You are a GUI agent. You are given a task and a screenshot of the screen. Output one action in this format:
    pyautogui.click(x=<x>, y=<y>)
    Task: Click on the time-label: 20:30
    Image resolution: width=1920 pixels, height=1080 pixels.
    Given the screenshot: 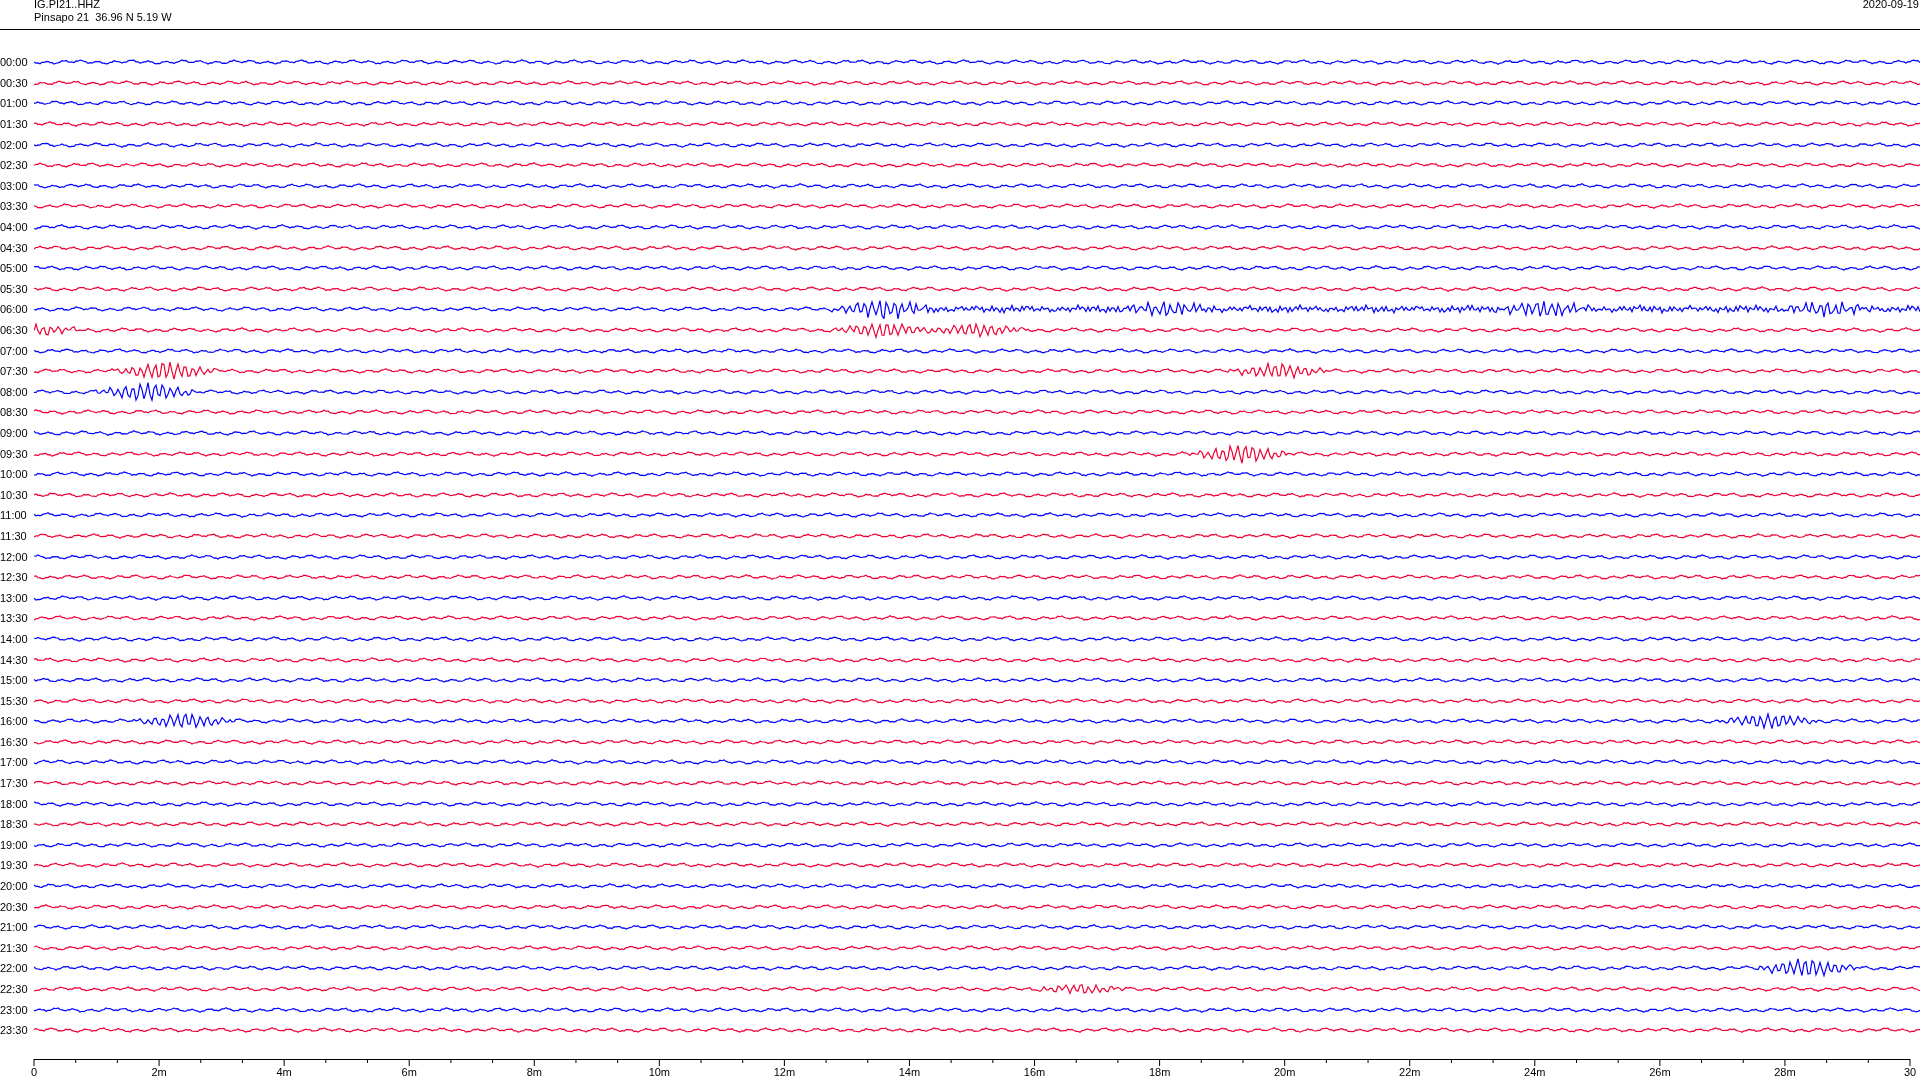 What is the action you would take?
    pyautogui.click(x=14, y=906)
    